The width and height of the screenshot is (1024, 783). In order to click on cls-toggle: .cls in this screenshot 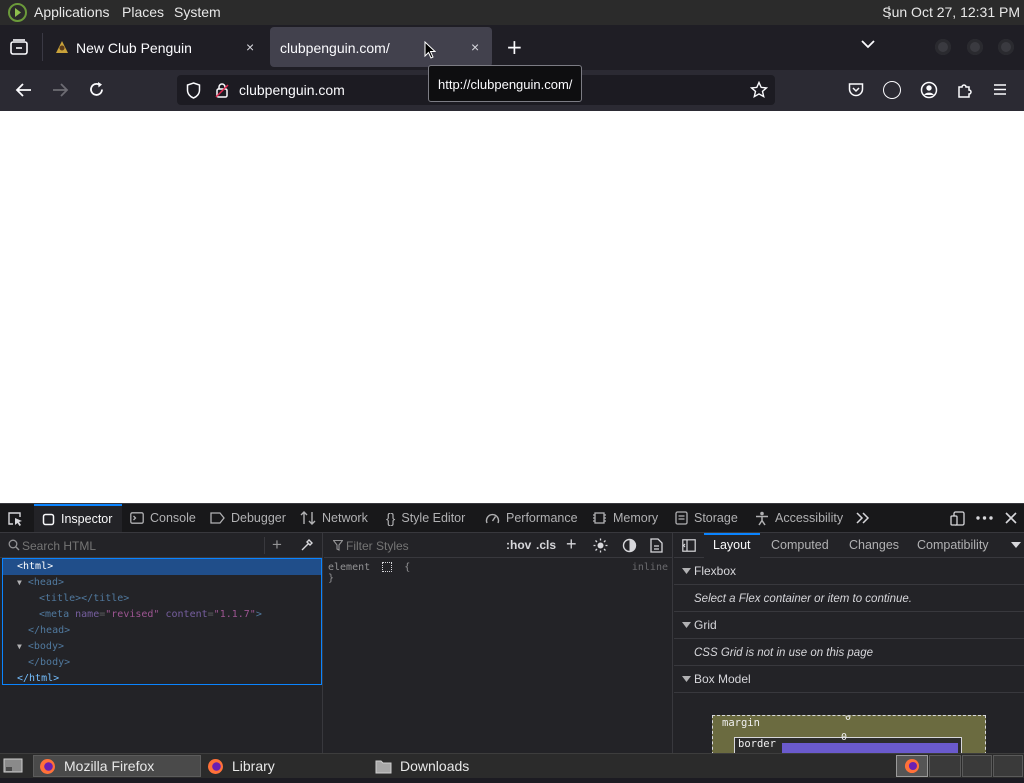, I will do `click(546, 545)`.